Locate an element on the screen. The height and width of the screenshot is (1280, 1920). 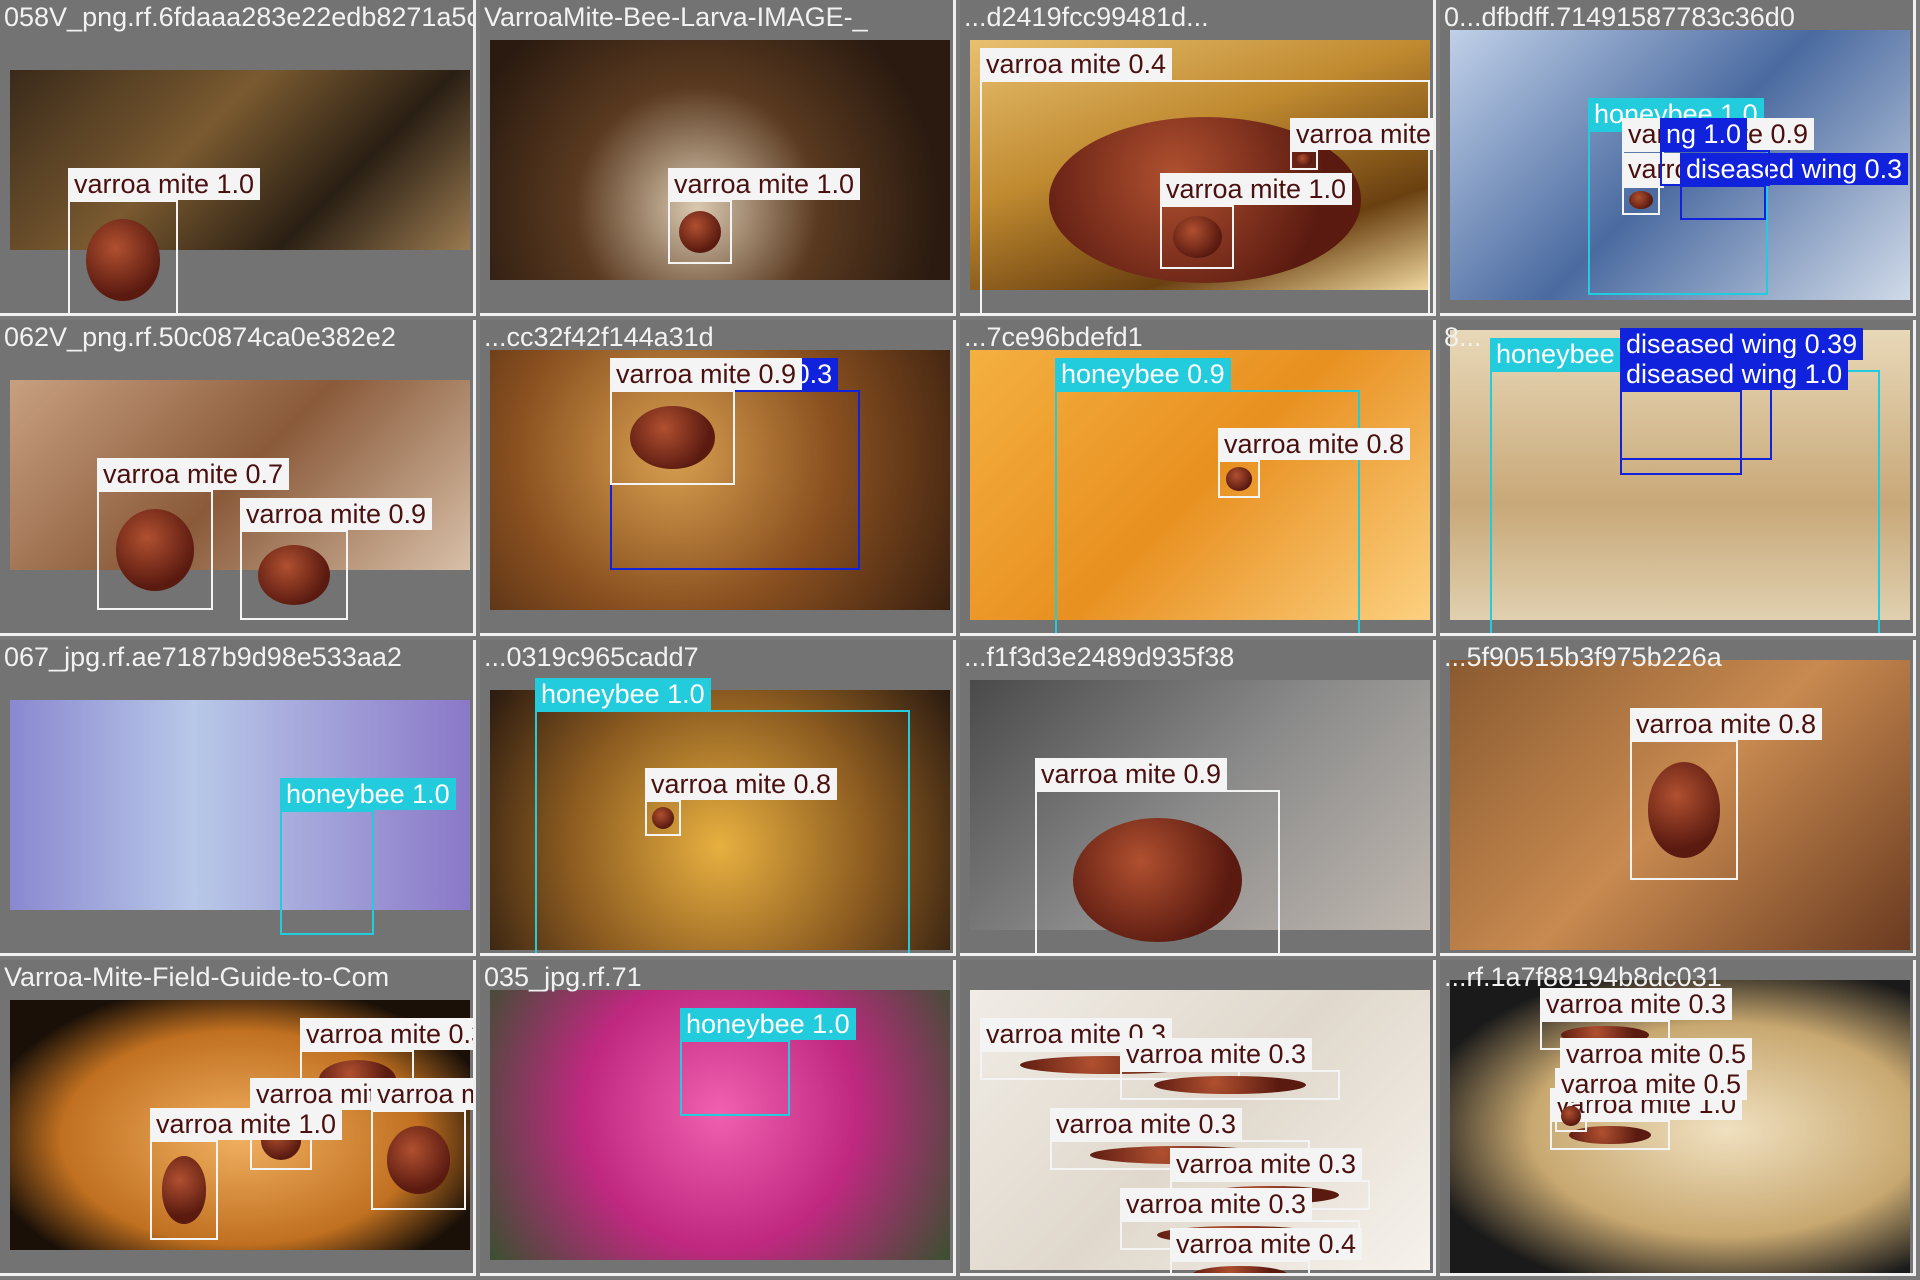
detection-label: varroa mite 0.7 is located at coordinates (193, 474).